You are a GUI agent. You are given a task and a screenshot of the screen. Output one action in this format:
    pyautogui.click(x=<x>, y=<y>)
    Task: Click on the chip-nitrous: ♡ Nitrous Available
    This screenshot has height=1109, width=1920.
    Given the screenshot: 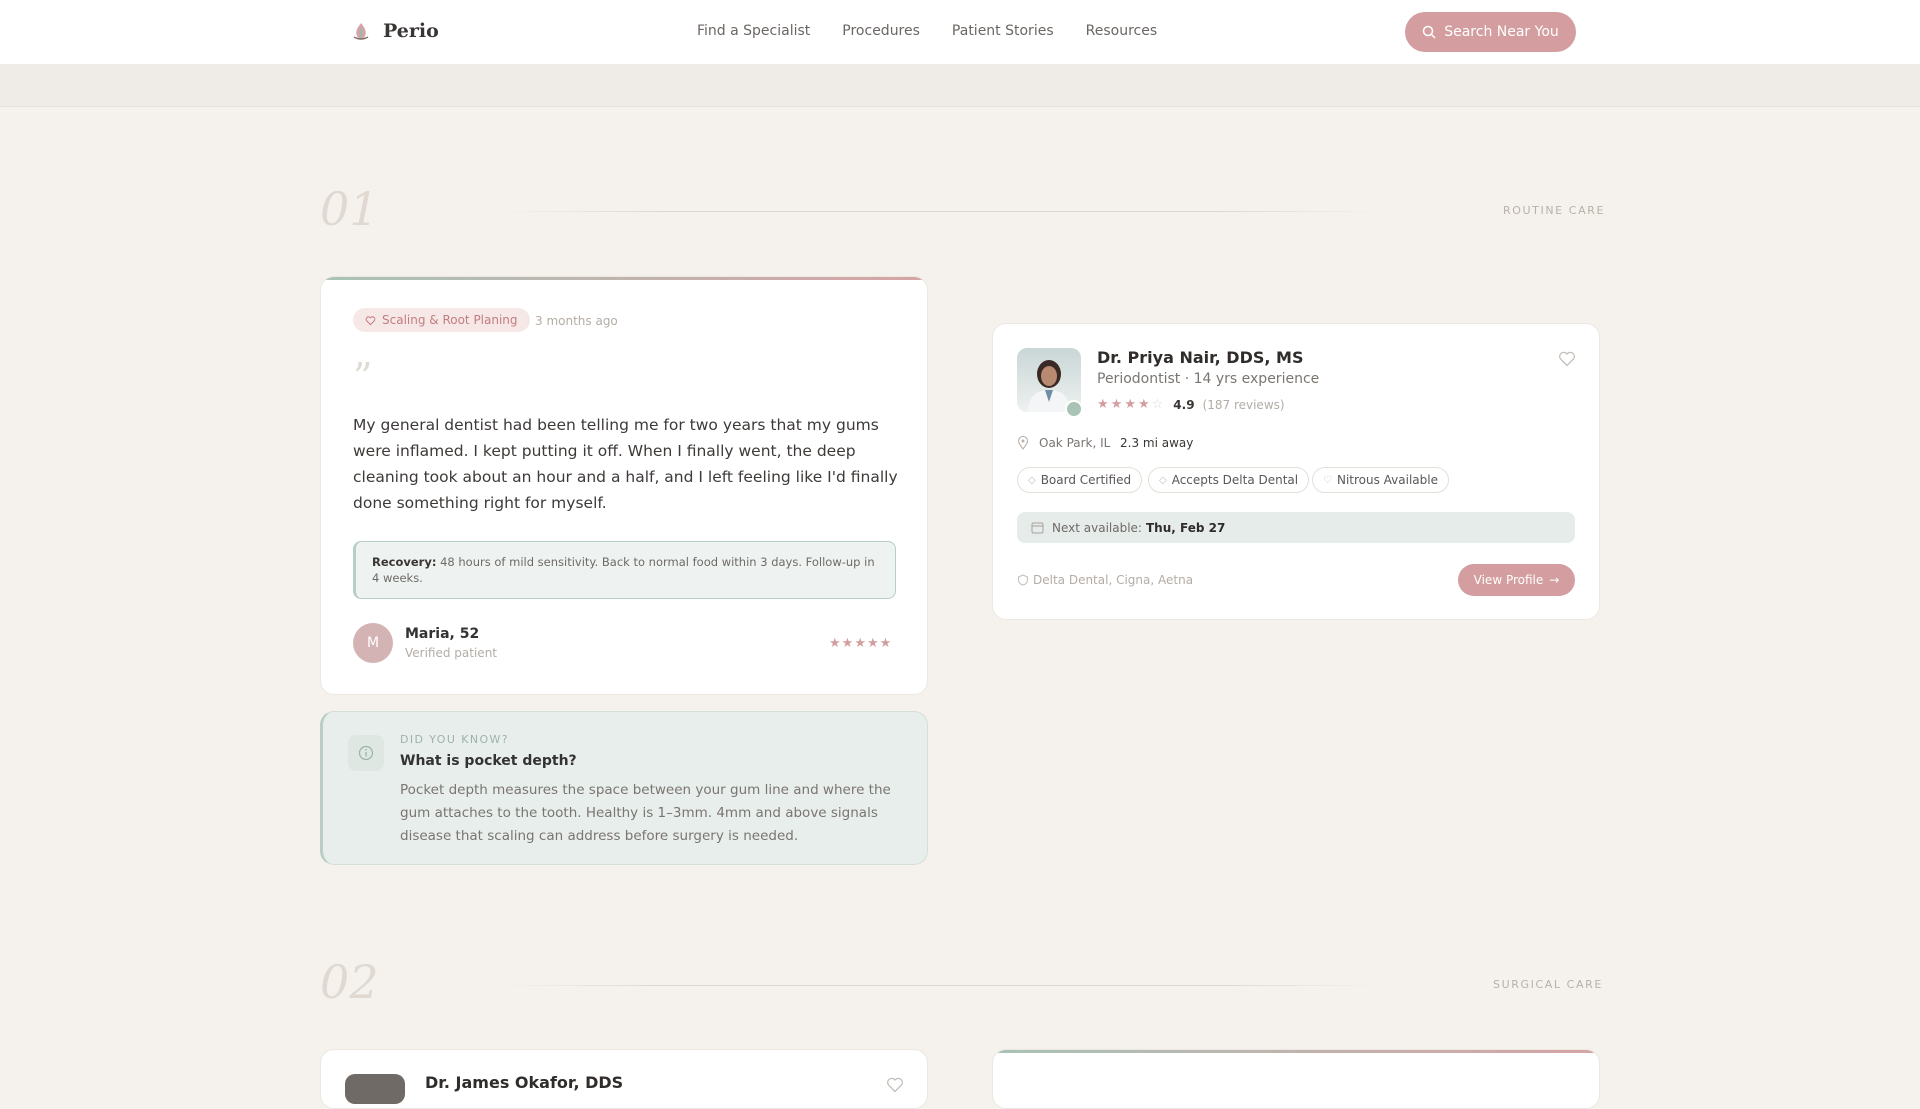 What is the action you would take?
    pyautogui.click(x=1380, y=480)
    